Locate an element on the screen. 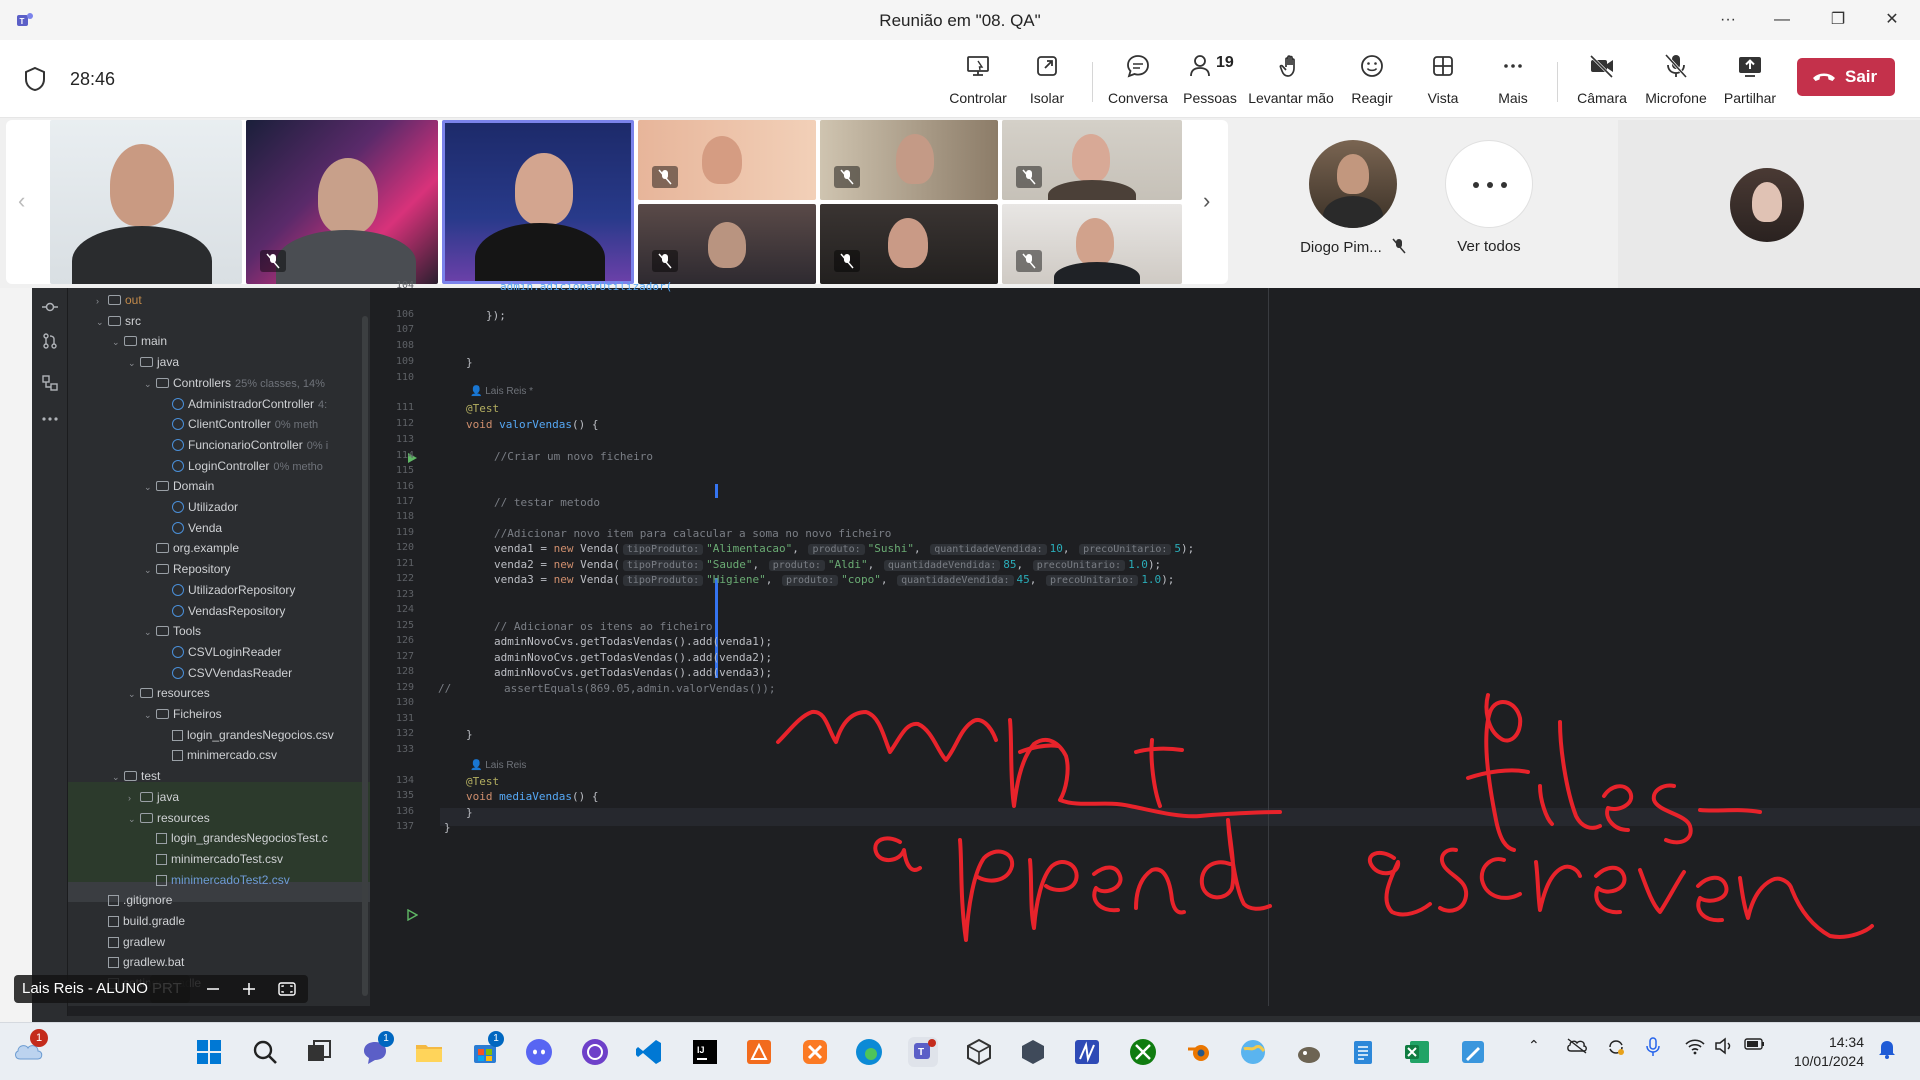  share-button: Partilhar is located at coordinates (1750, 82).